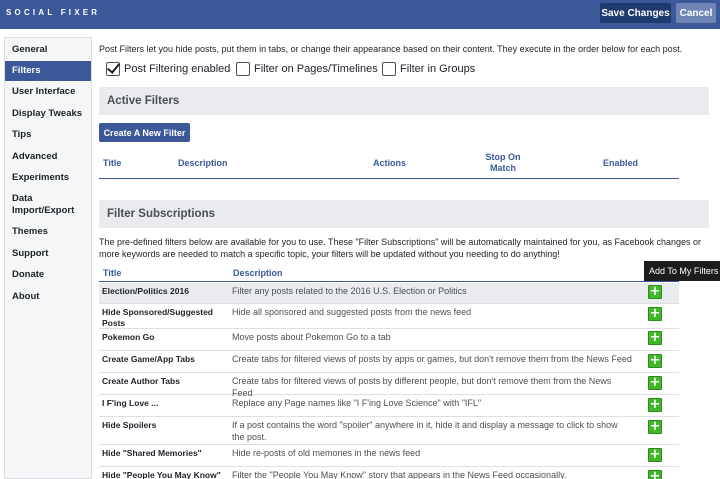 The width and height of the screenshot is (720, 479). What do you see at coordinates (48, 297) in the screenshot?
I see `sidebar-item-about: About` at bounding box center [48, 297].